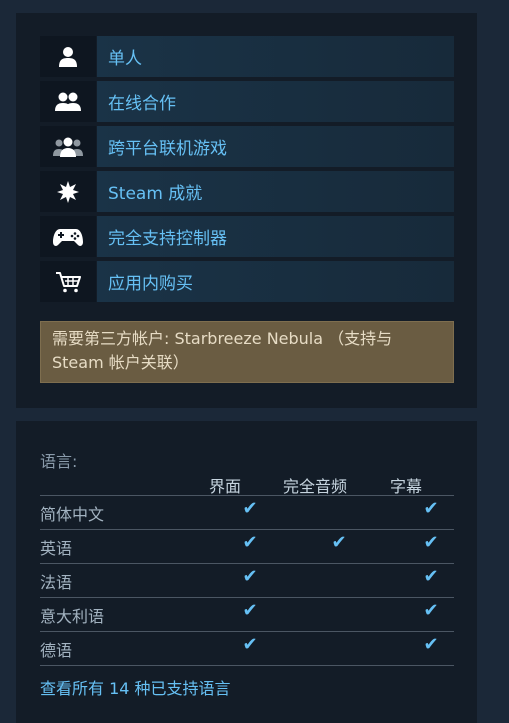 This screenshot has width=509, height=723. What do you see at coordinates (275, 56) in the screenshot?
I see `feature-label: 单人` at bounding box center [275, 56].